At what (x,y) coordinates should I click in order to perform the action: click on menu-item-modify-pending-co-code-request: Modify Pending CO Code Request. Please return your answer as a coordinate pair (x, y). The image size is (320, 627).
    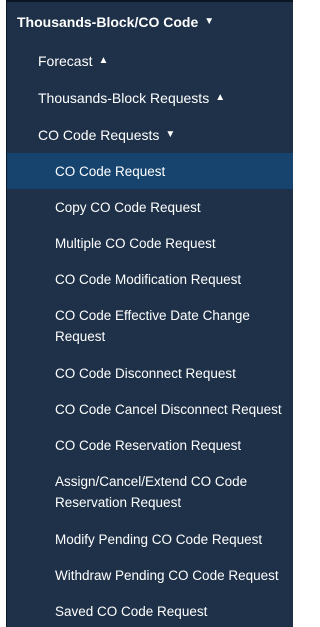
    Looking at the image, I should click on (150, 539).